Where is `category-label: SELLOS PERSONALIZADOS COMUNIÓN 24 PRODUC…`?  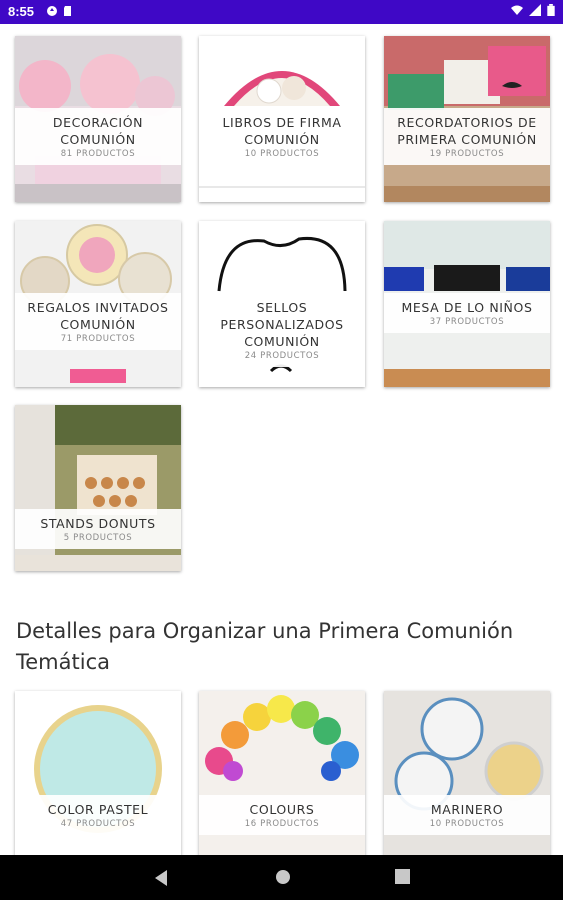
category-label: SELLOS PERSONALIZADOS COMUNIÓN 24 PRODUC… is located at coordinates (282, 330).